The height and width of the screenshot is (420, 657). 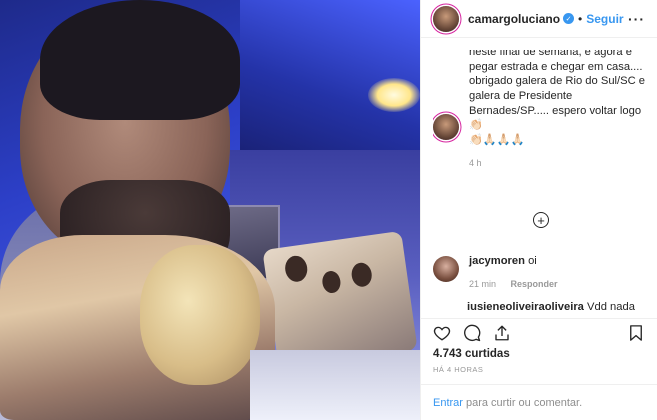 I want to click on action-bar, so click(x=539, y=332).